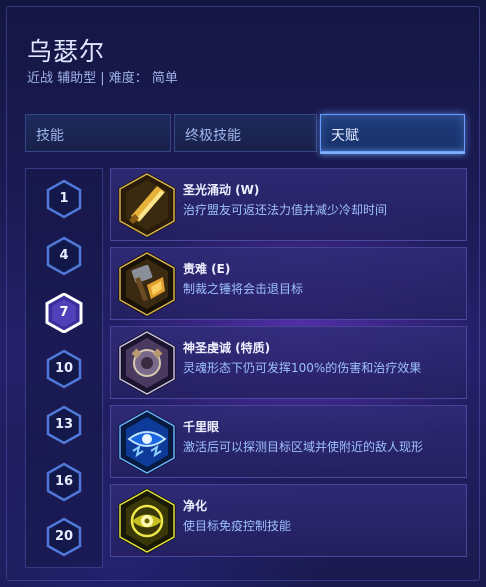  I want to click on tier-button-20: 20, so click(64, 537).